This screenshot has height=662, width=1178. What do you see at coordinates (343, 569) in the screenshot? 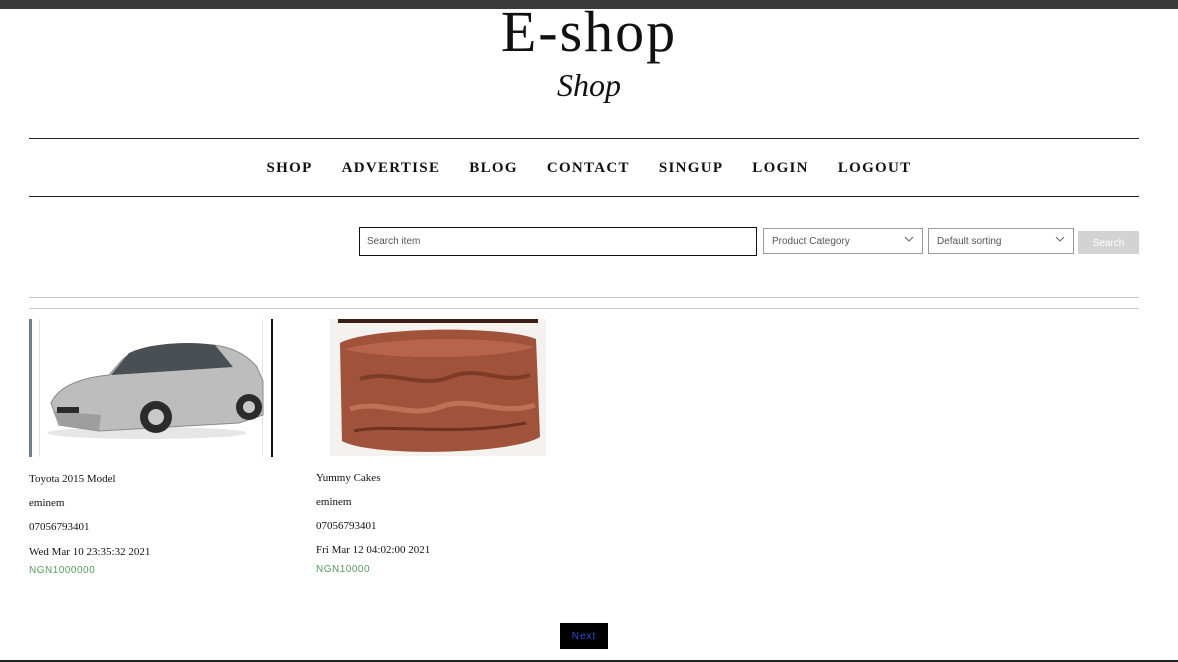
I see `product-price: NGN10000` at bounding box center [343, 569].